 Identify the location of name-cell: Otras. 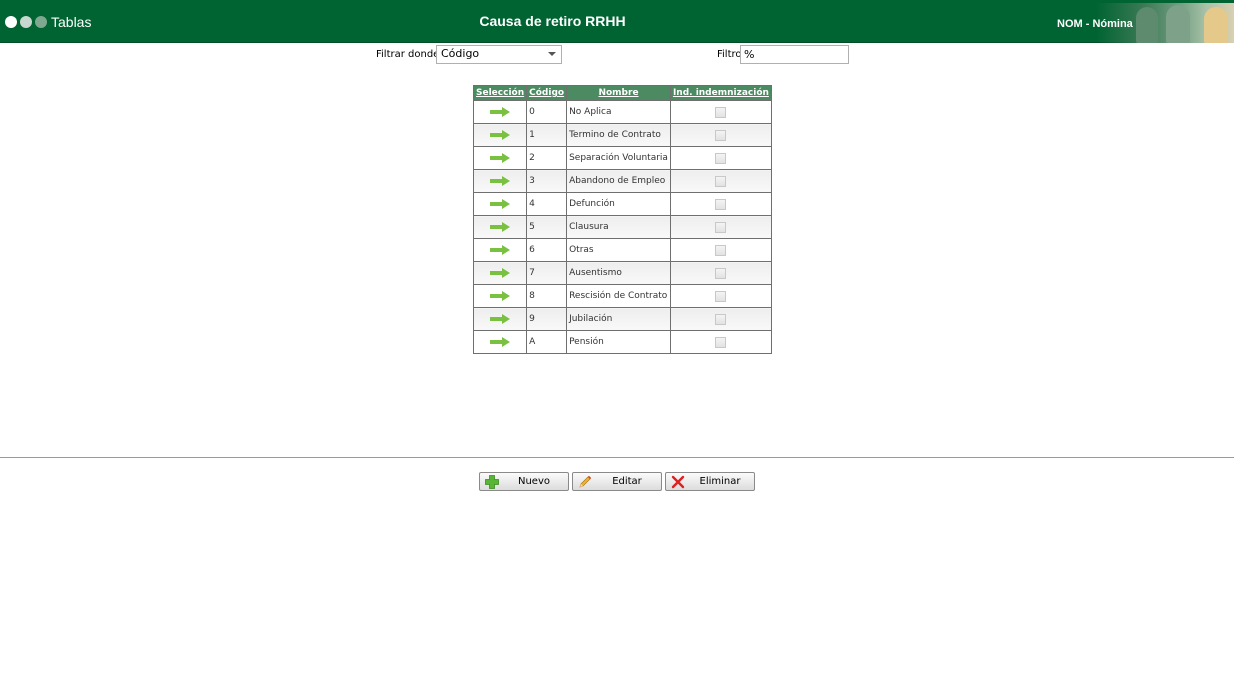
(618, 250).